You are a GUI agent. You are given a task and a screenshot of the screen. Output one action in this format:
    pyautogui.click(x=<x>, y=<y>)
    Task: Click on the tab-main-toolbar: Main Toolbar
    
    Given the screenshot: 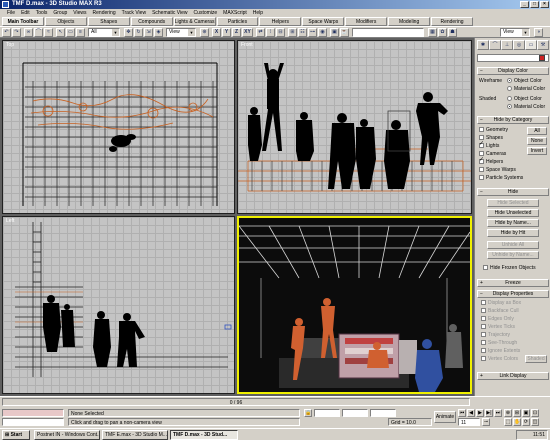 What is the action you would take?
    pyautogui.click(x=23, y=21)
    